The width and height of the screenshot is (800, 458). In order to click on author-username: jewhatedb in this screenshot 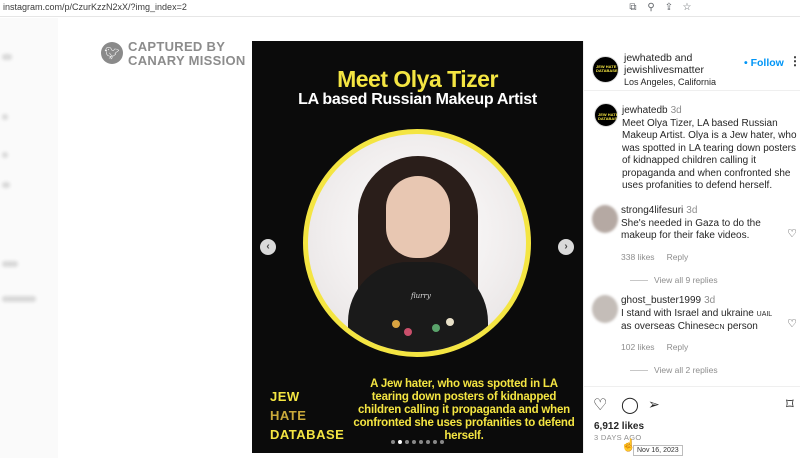, I will do `click(648, 58)`.